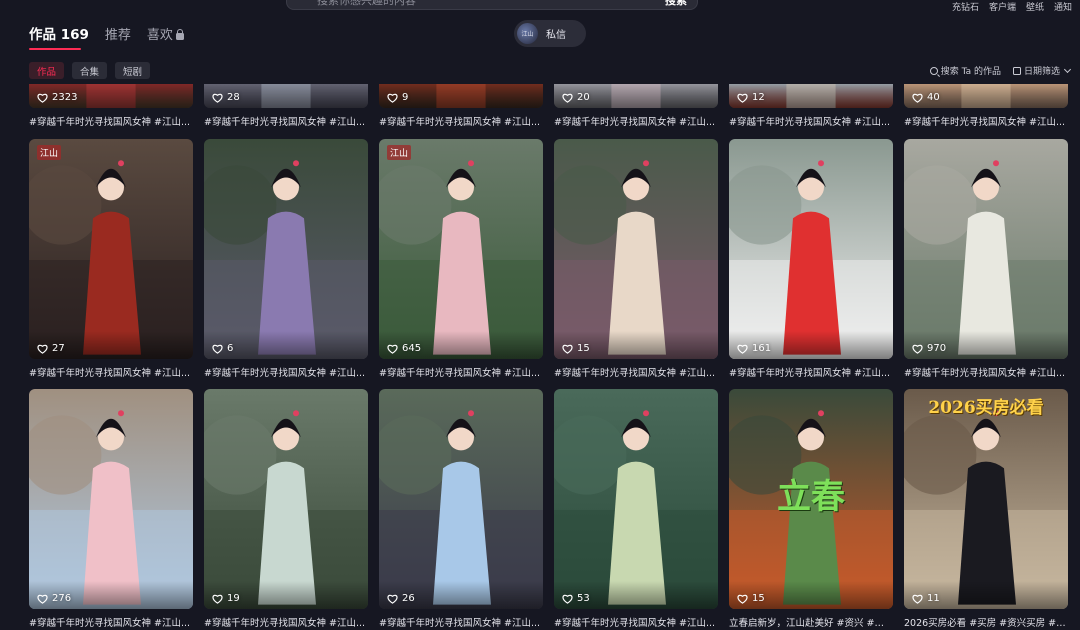  I want to click on video-thumbnail: 立春 15, so click(811, 499).